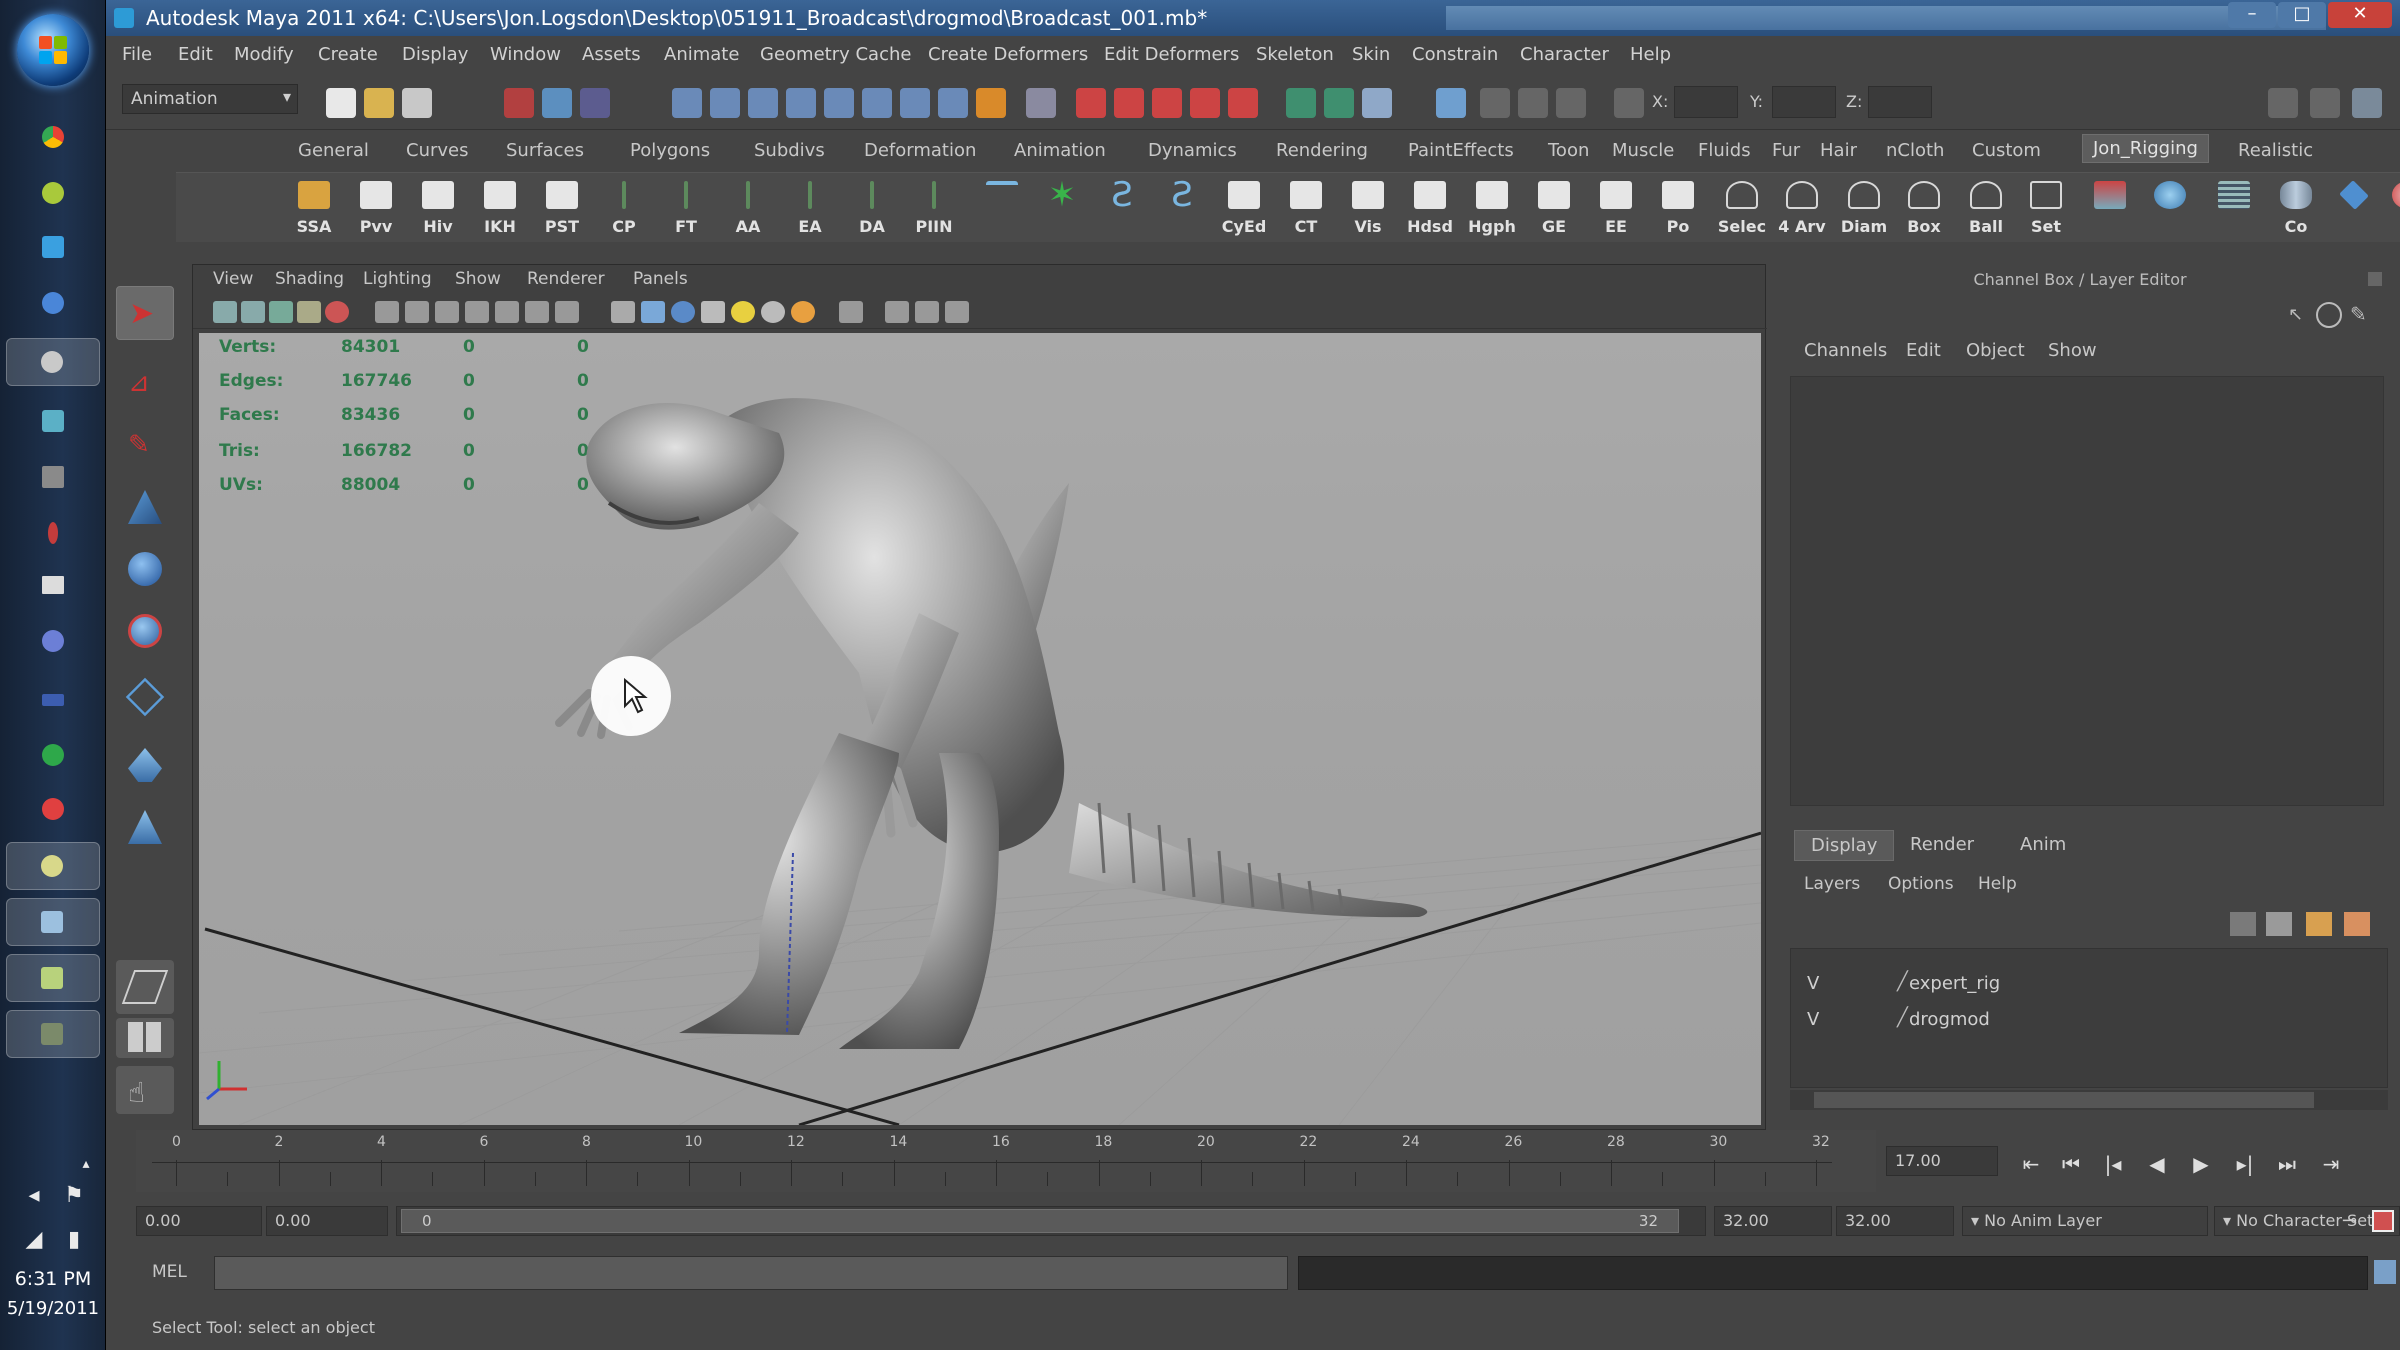 This screenshot has height=1350, width=2400. I want to click on shelf-tab-ncloth: nCloth, so click(1915, 150).